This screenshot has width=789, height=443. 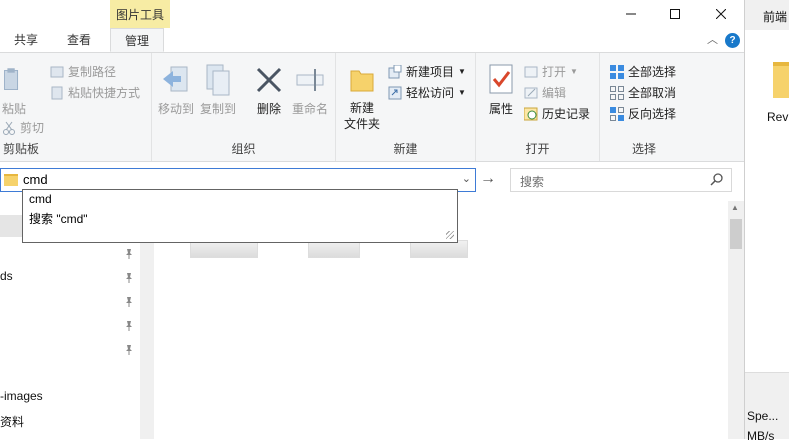 I want to click on background-window-title-text: 前端, so click(x=775, y=17).